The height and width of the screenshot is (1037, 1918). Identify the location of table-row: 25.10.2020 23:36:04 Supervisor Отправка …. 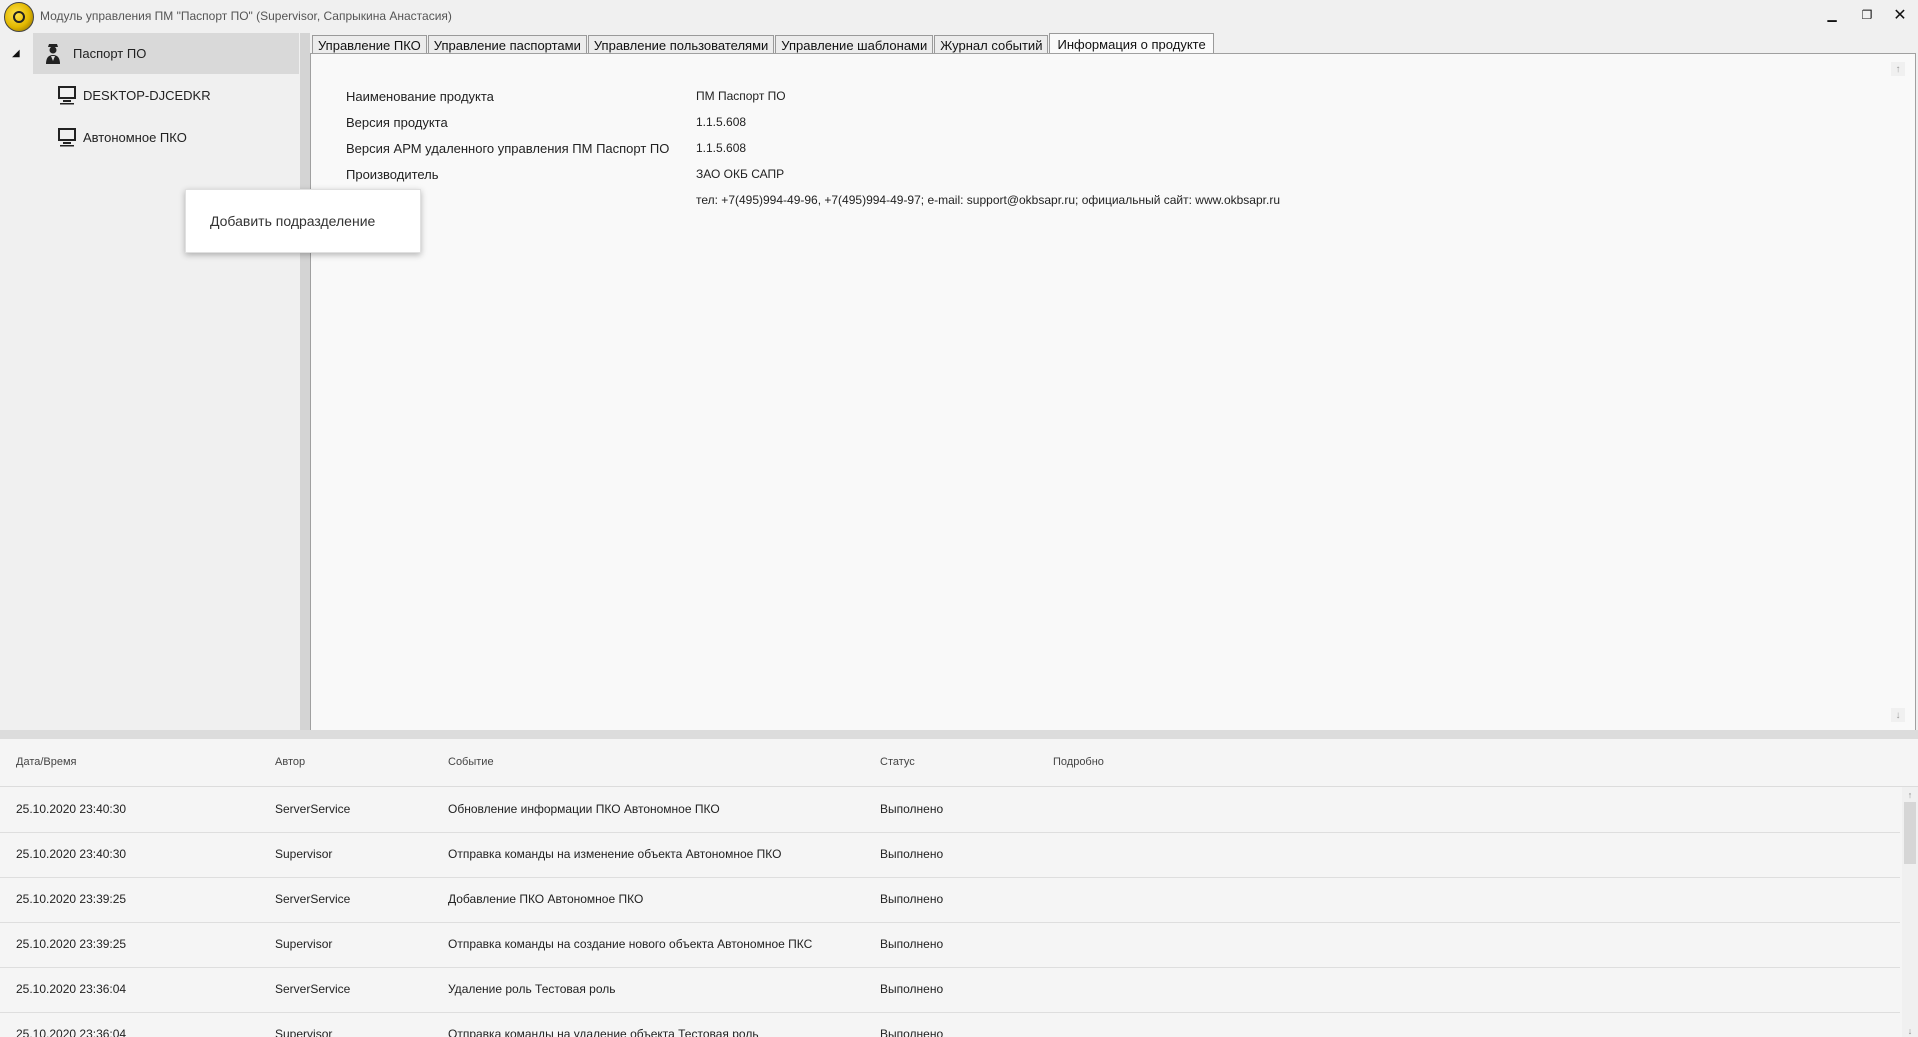
(950, 1024).